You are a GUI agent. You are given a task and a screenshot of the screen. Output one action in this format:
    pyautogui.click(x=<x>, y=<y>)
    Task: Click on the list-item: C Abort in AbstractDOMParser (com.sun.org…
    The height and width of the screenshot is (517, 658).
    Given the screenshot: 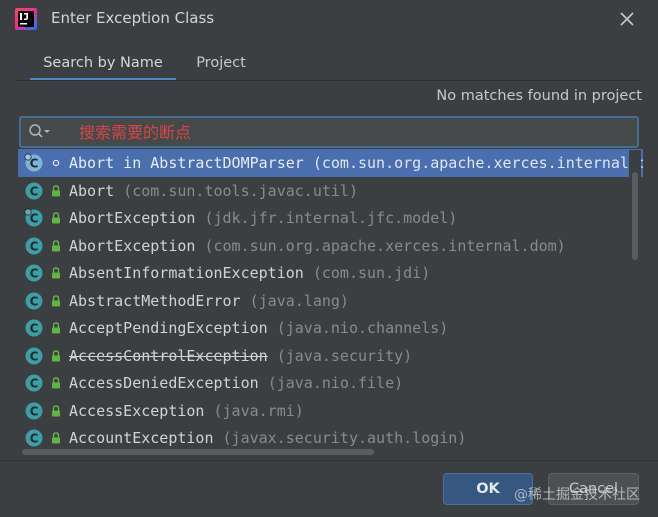 What is the action you would take?
    pyautogui.click(x=330, y=163)
    